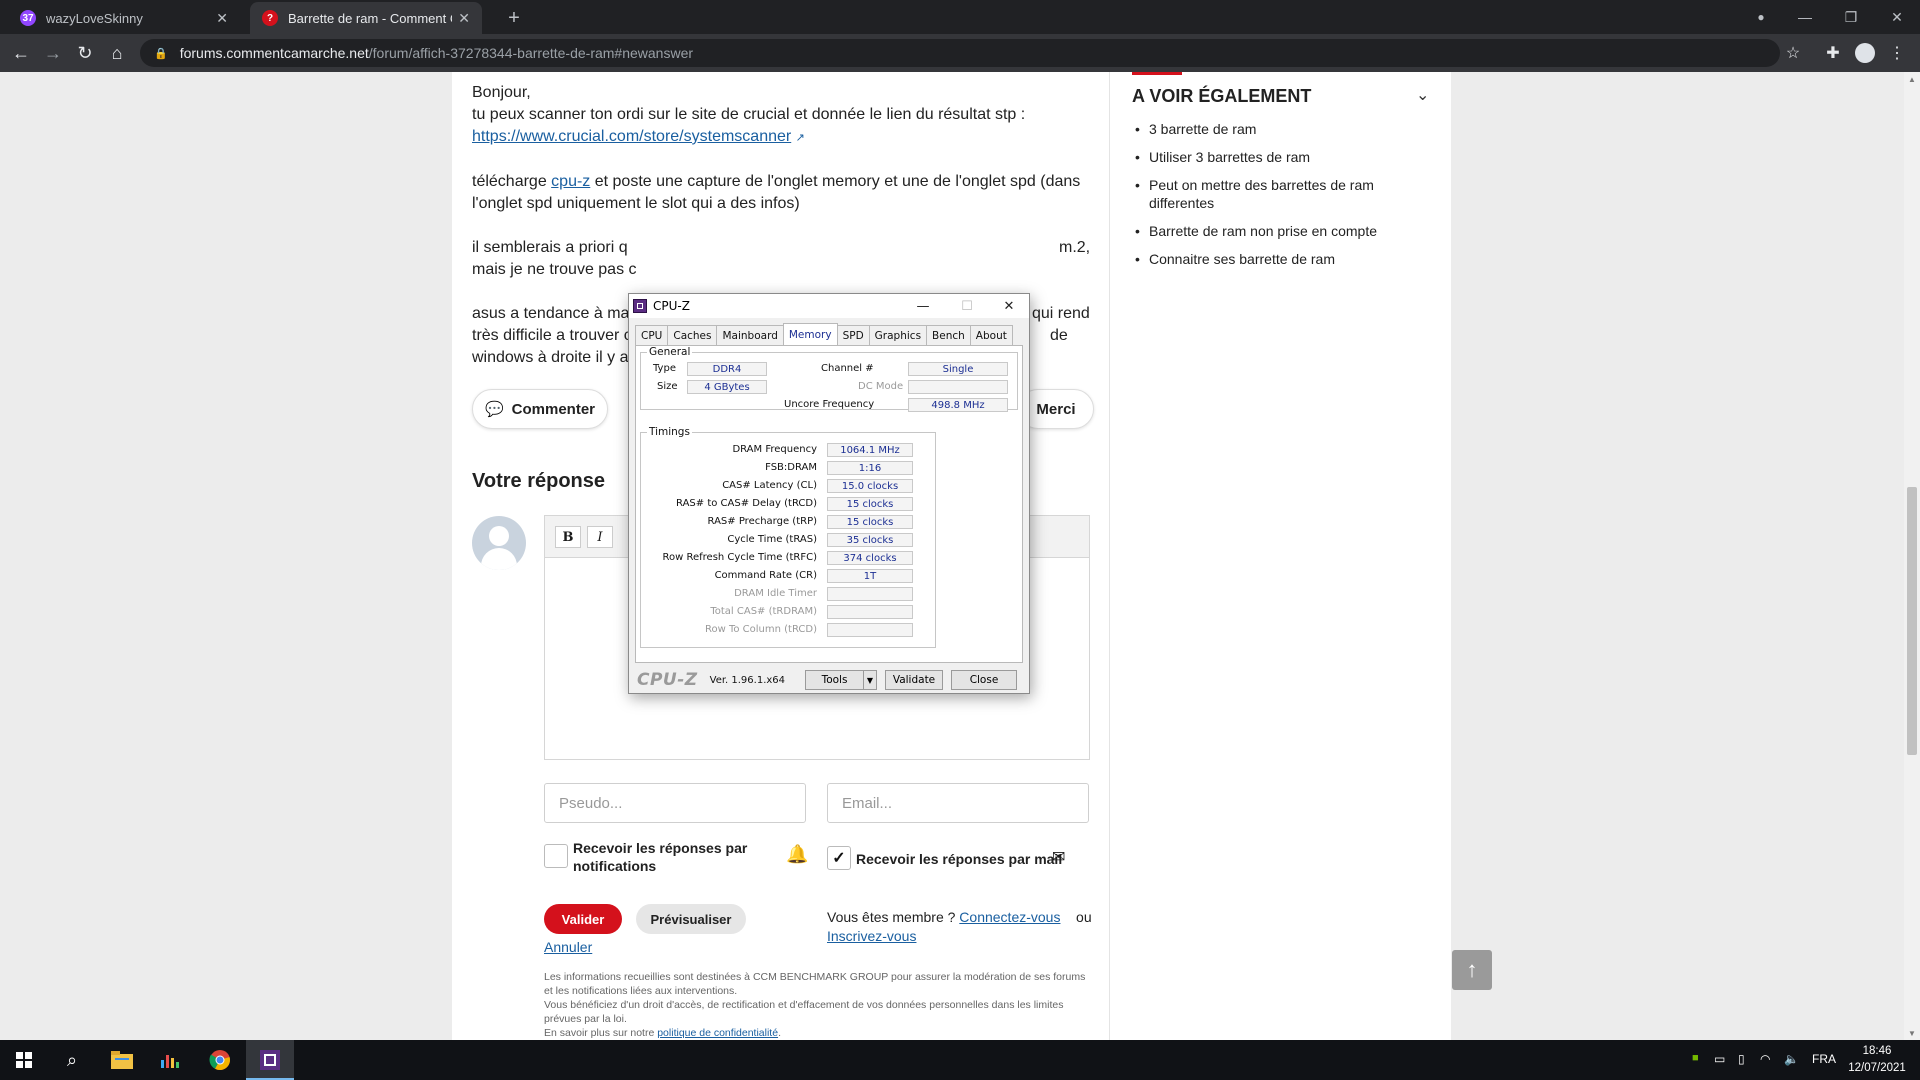 This screenshot has height=1080, width=1920. I want to click on tab-graphics: Graphics, so click(898, 335).